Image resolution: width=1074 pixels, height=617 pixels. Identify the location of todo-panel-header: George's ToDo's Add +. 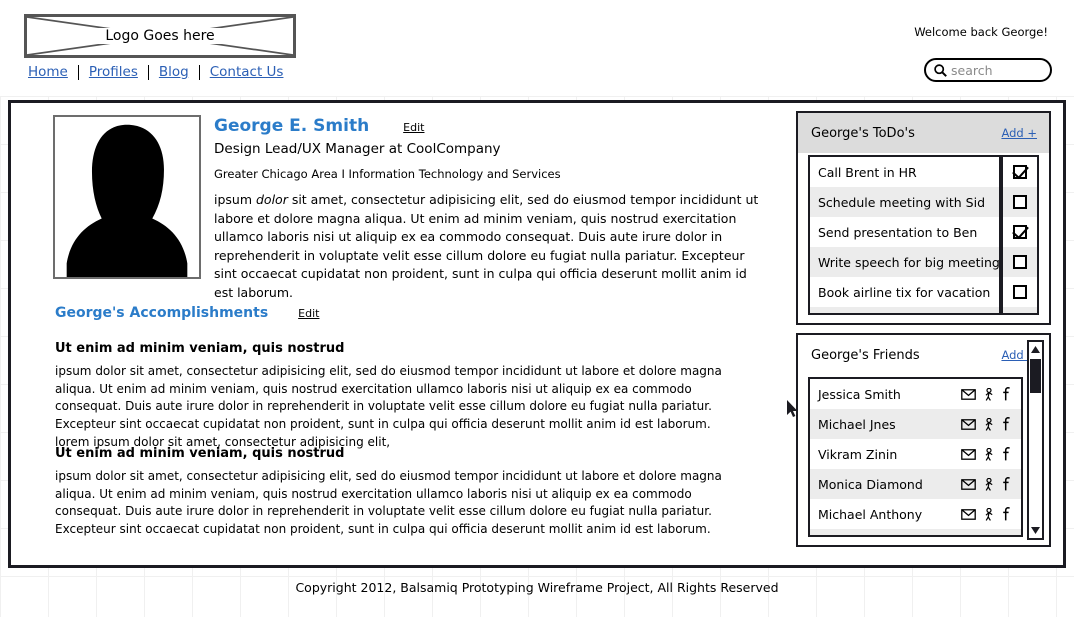
(923, 133).